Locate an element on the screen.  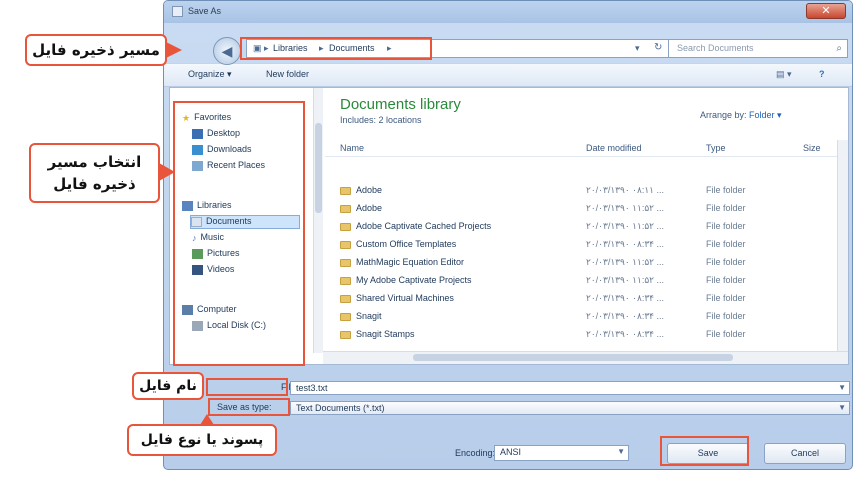
navigation-scroll-thumb is located at coordinates (318, 168).